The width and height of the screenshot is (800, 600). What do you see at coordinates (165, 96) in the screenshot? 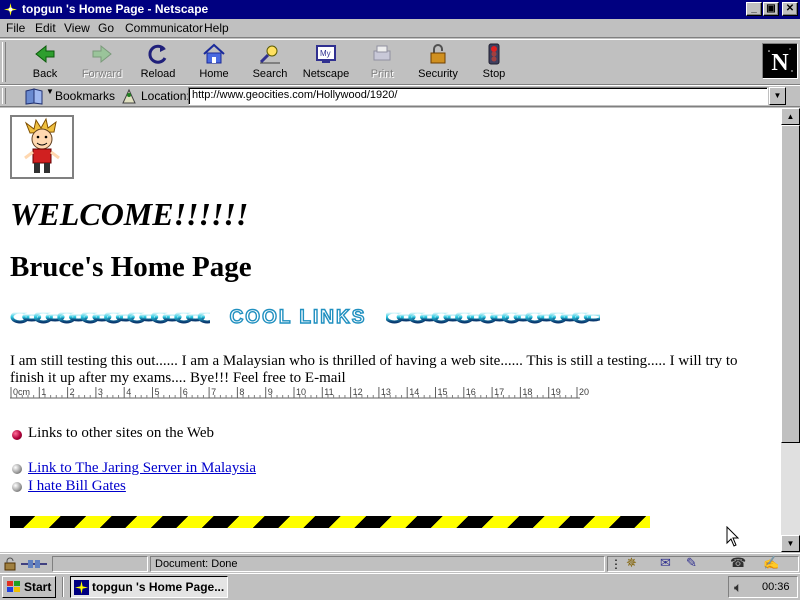
I see `location-label: Location:` at bounding box center [165, 96].